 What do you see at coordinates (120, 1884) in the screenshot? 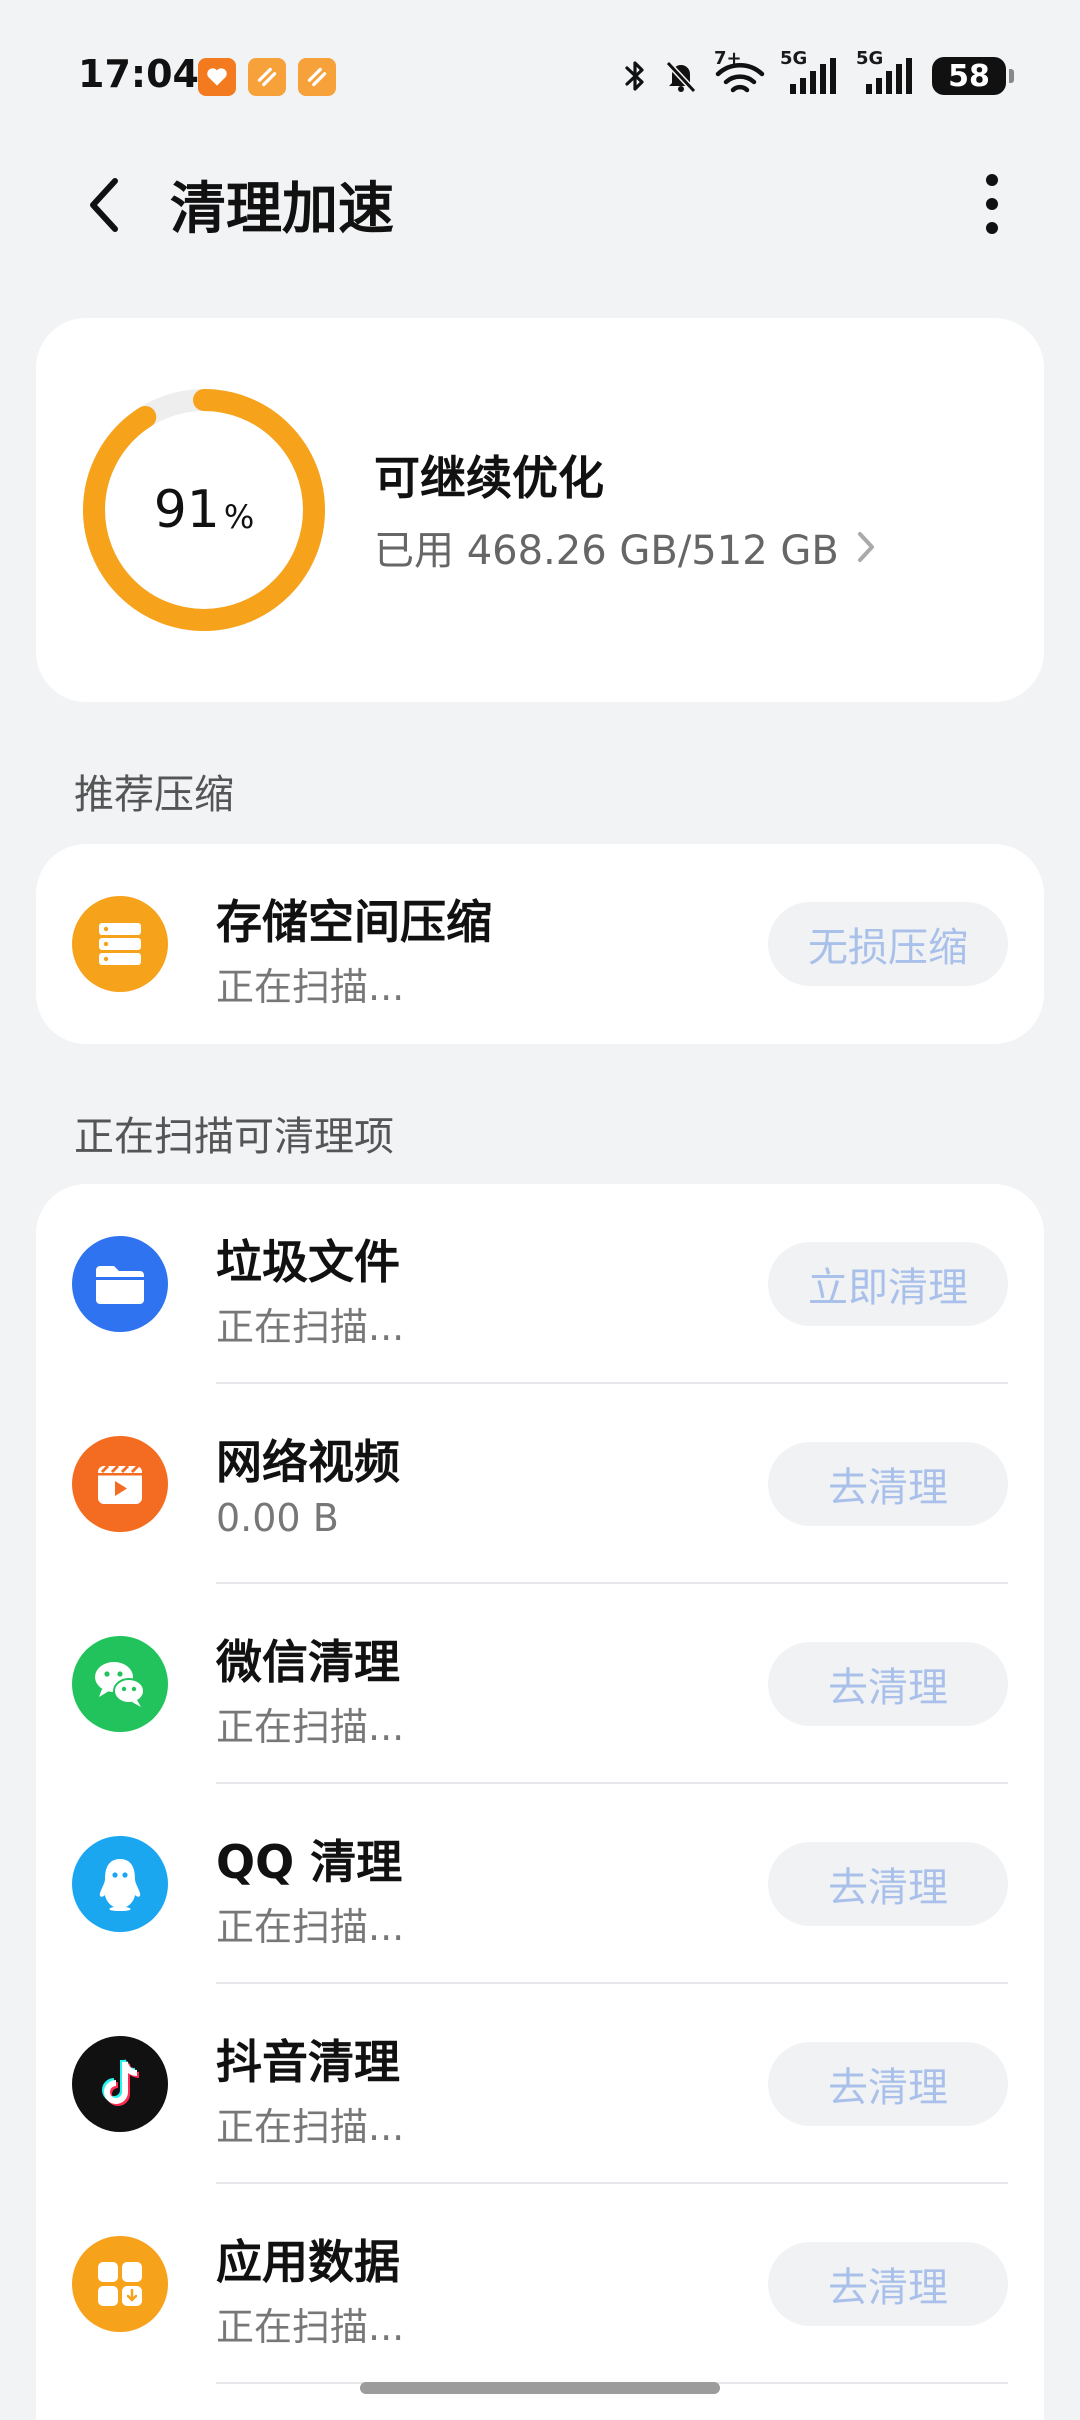
I see `qq-icon` at bounding box center [120, 1884].